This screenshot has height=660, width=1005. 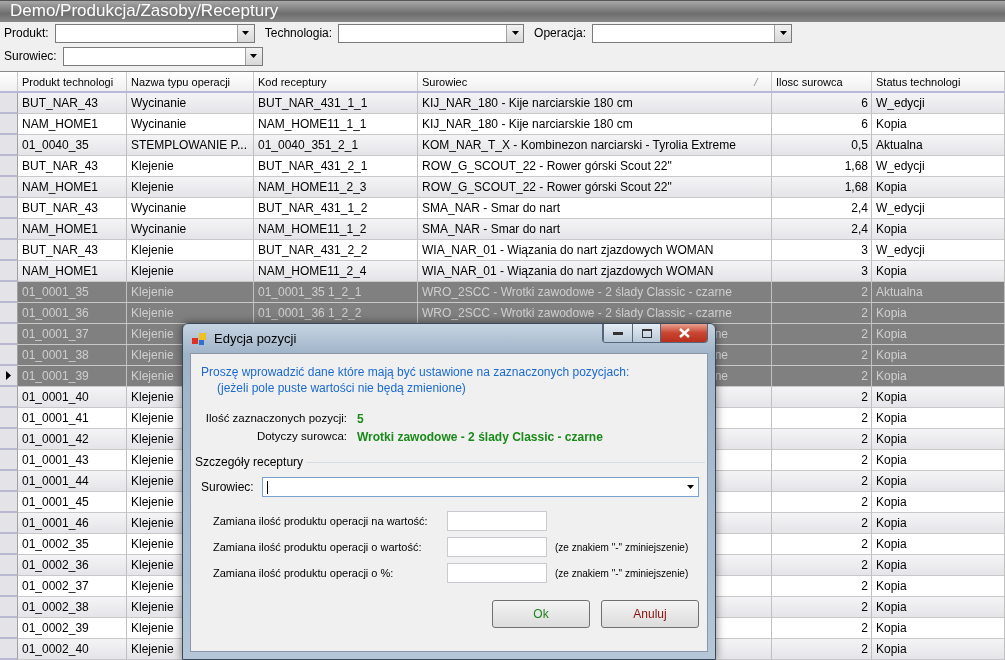 What do you see at coordinates (298, 33) in the screenshot?
I see `filter-label: Technologia:` at bounding box center [298, 33].